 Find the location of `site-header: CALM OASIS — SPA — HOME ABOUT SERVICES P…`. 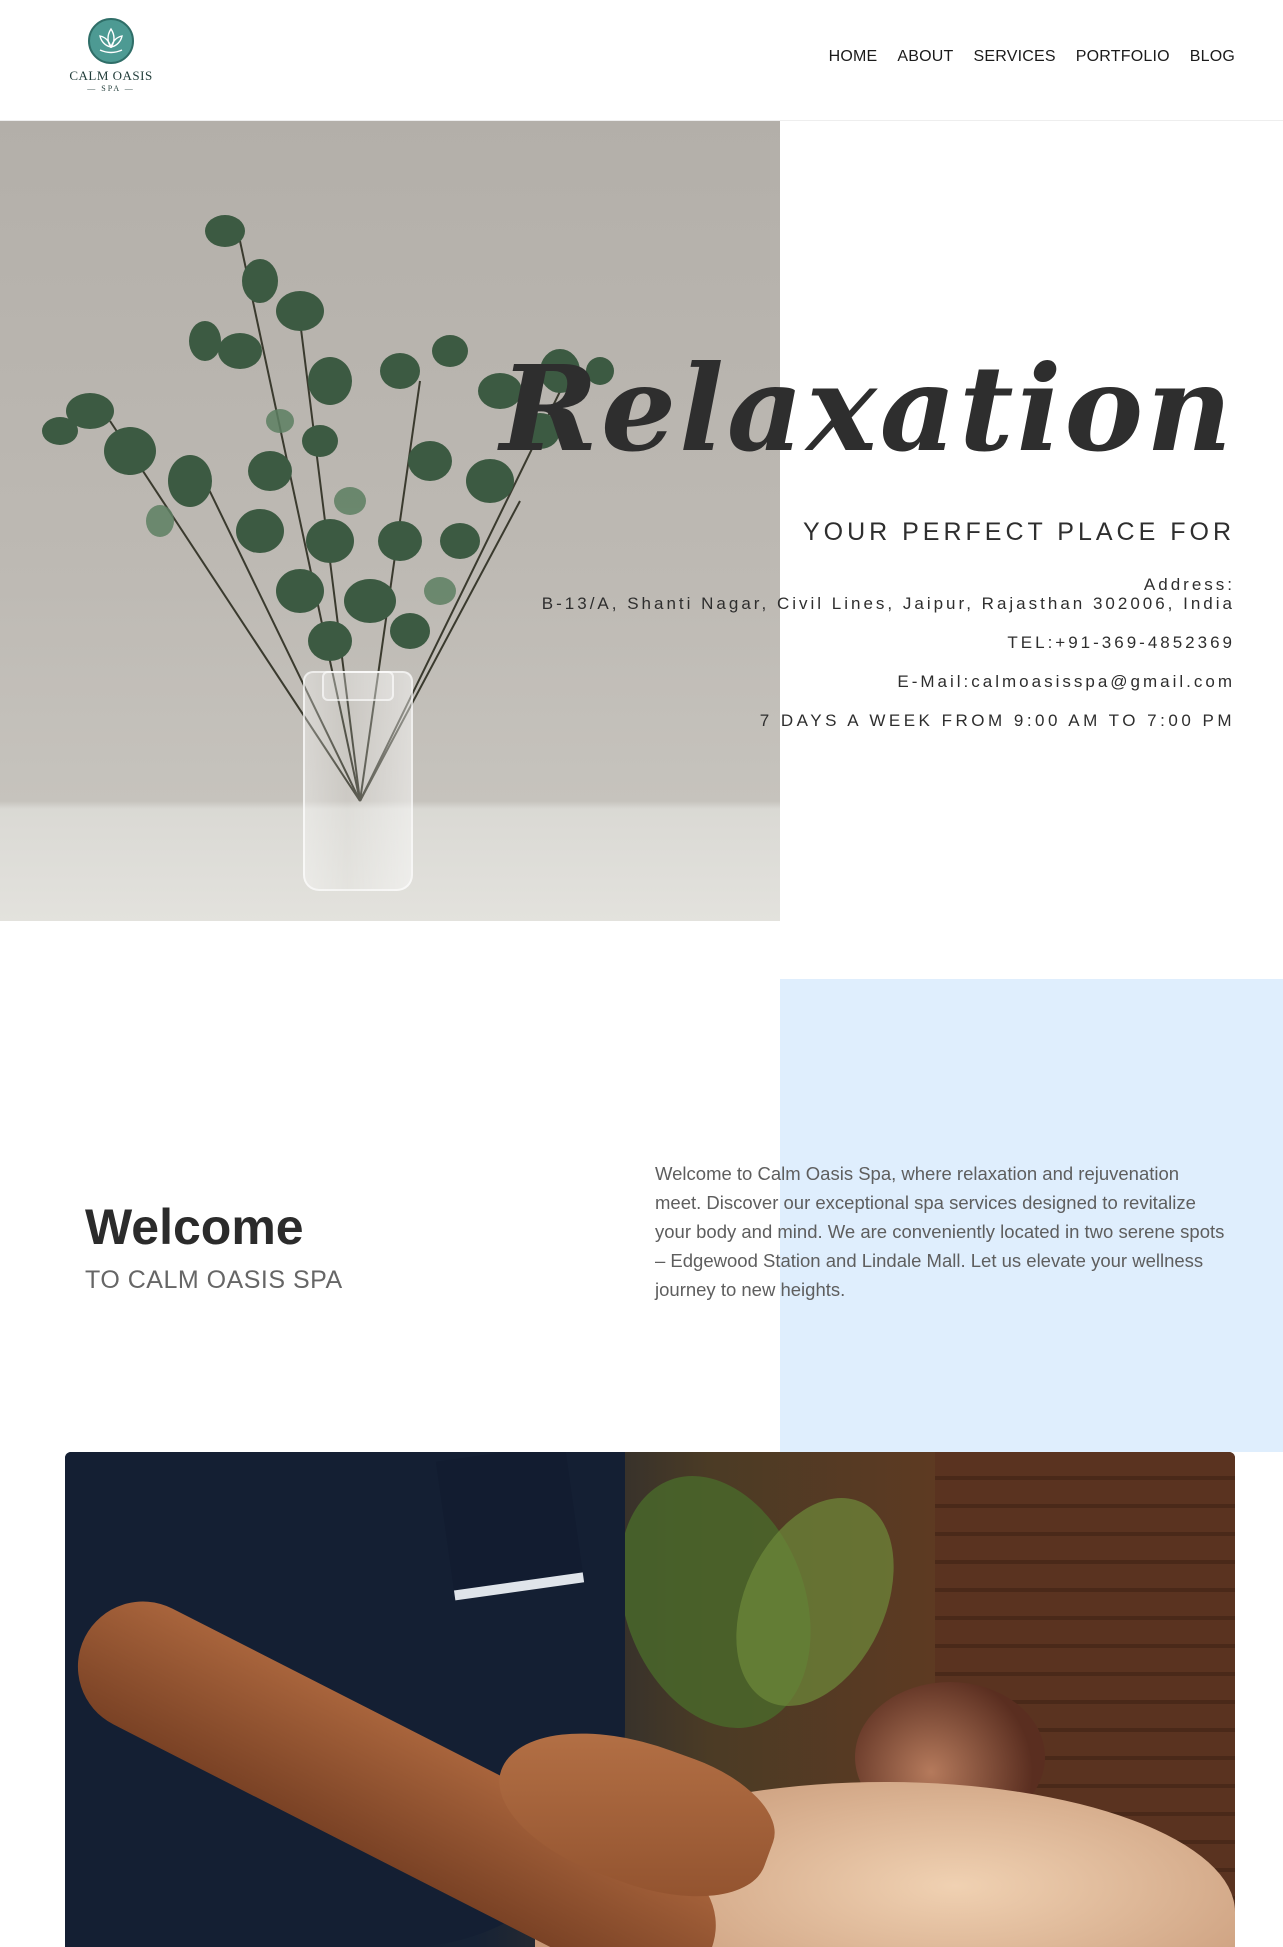

site-header: CALM OASIS — SPA — HOME ABOUT SERVICES P… is located at coordinates (641, 60).